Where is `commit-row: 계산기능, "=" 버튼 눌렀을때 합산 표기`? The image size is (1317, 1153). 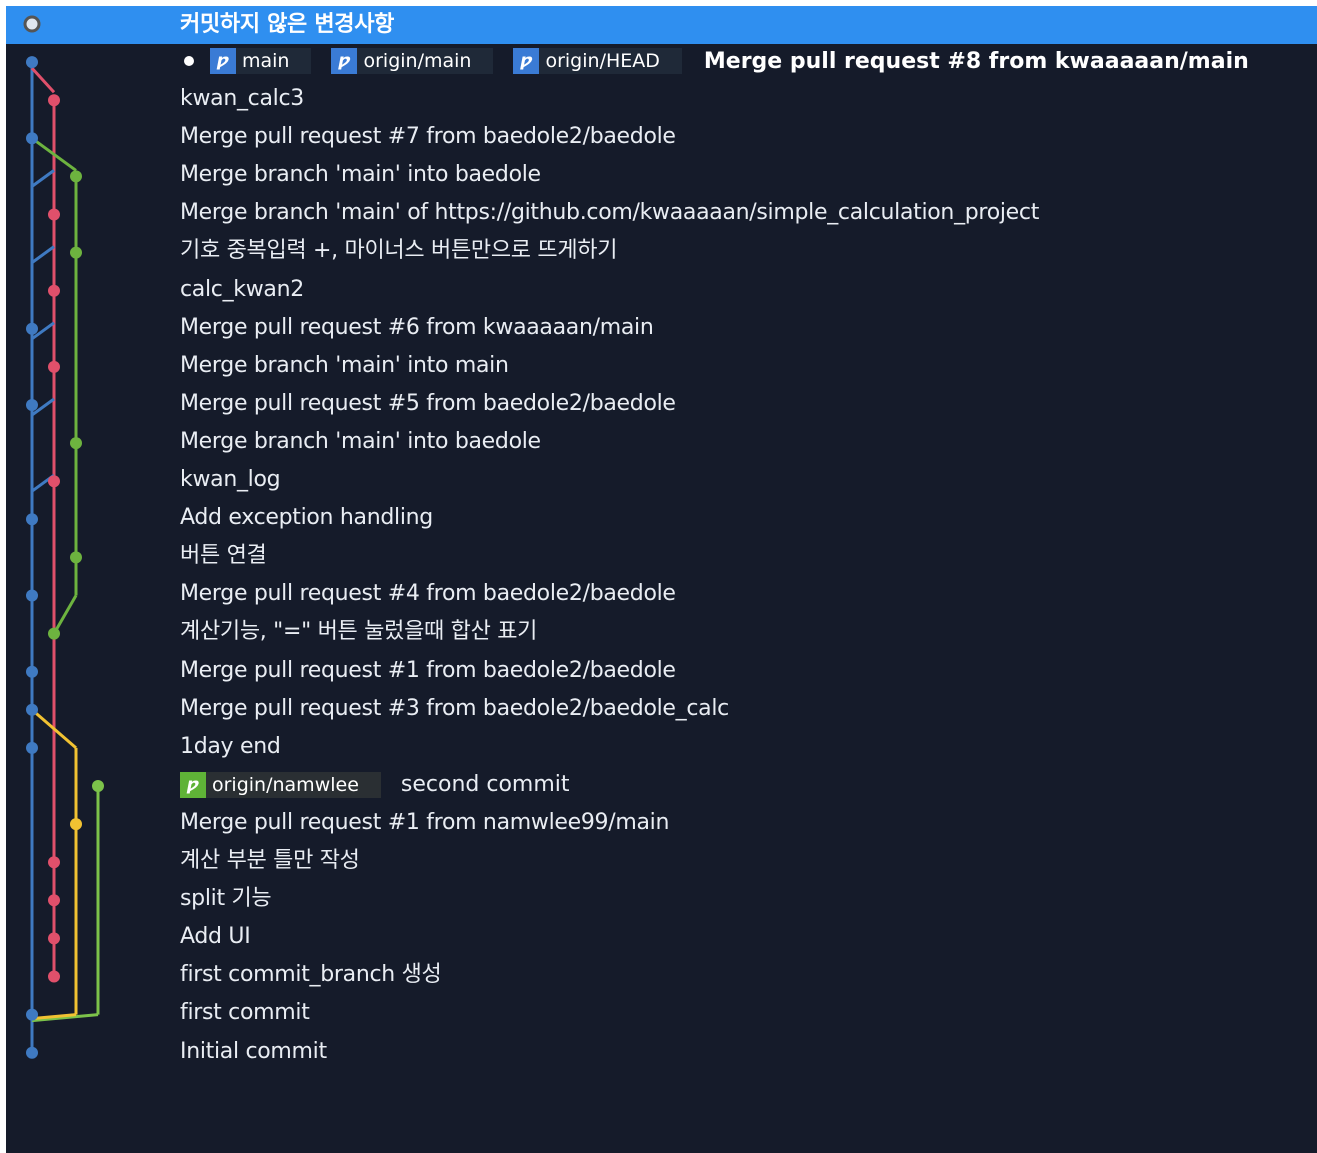
commit-row: 계산기능, "=" 버튼 눌렀을때 합산 표기 is located at coordinates (661, 632).